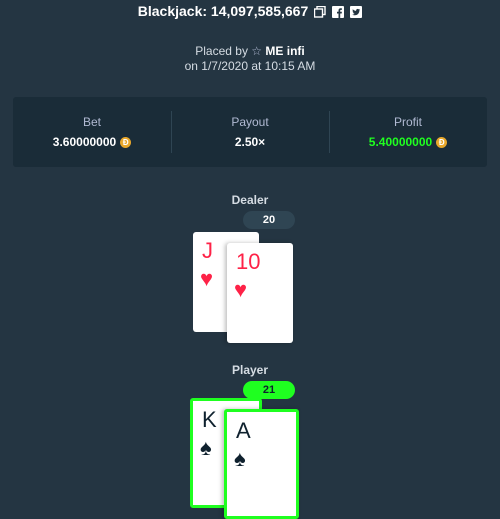 The image size is (500, 519). I want to click on placed-date: on 1/7/2020 at 10:15 AM, so click(250, 66).